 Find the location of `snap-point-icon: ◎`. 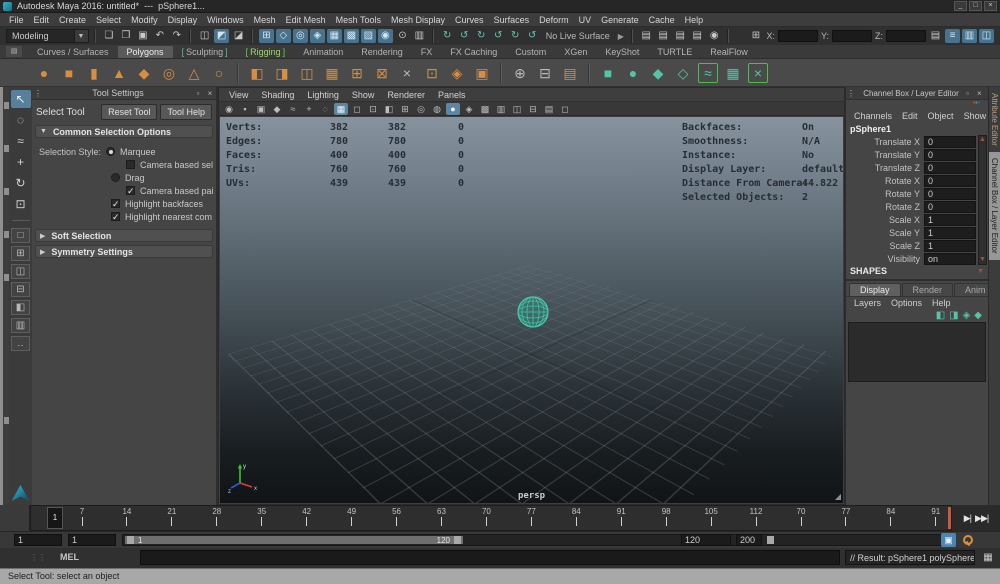

snap-point-icon: ◎ is located at coordinates (300, 36).